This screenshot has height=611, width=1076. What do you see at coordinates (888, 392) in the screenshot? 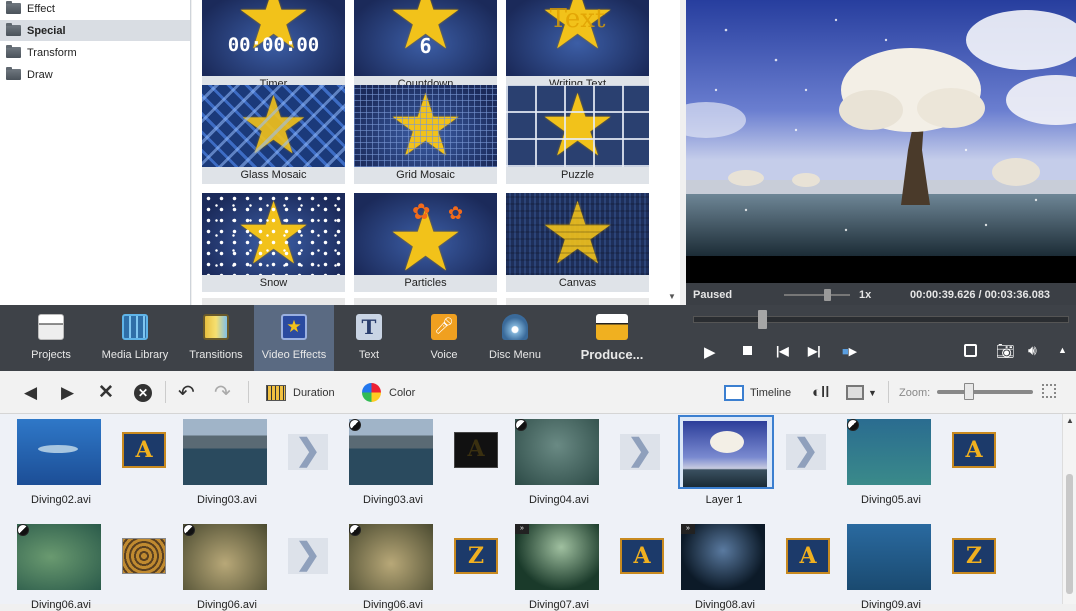
I see `divider` at bounding box center [888, 392].